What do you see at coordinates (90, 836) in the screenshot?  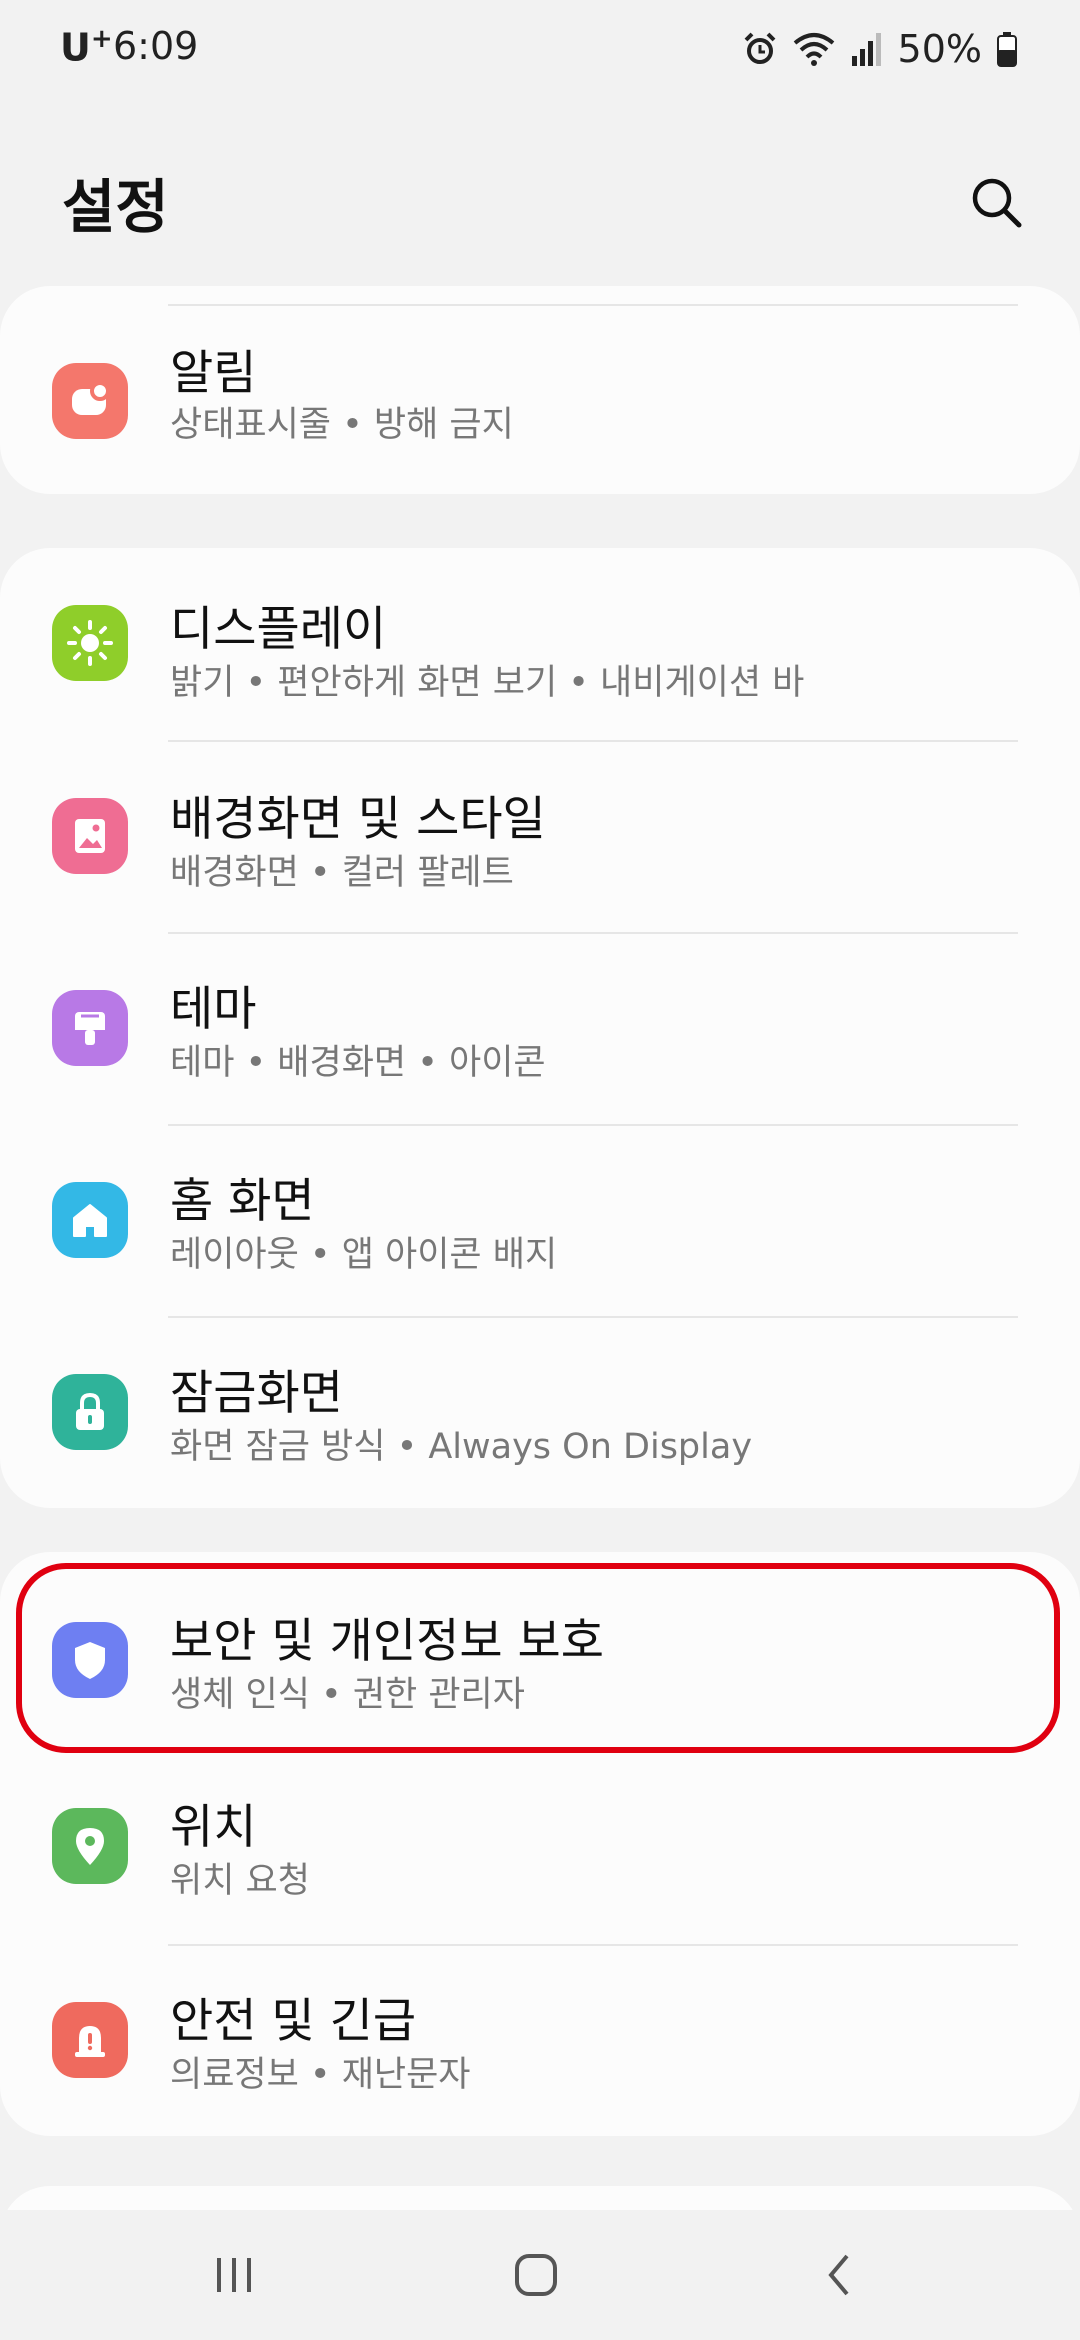 I see `image-icon` at bounding box center [90, 836].